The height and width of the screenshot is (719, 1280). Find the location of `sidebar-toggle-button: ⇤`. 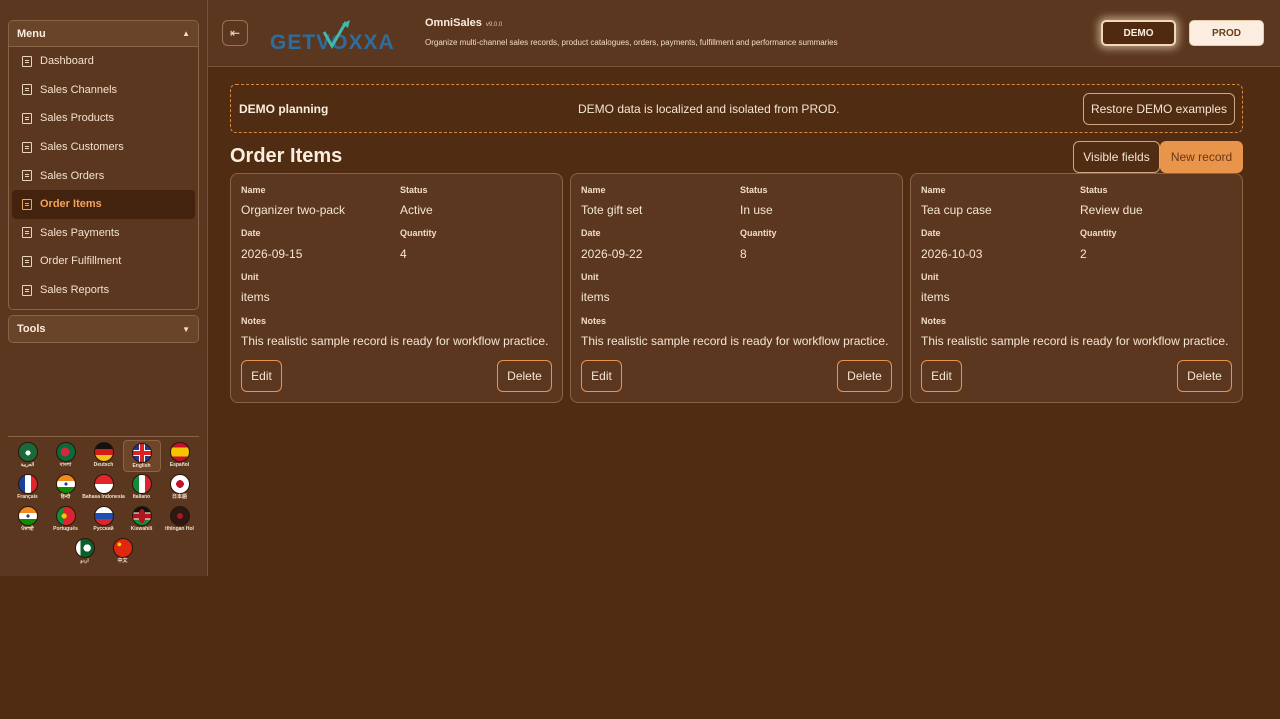

sidebar-toggle-button: ⇤ is located at coordinates (235, 33).